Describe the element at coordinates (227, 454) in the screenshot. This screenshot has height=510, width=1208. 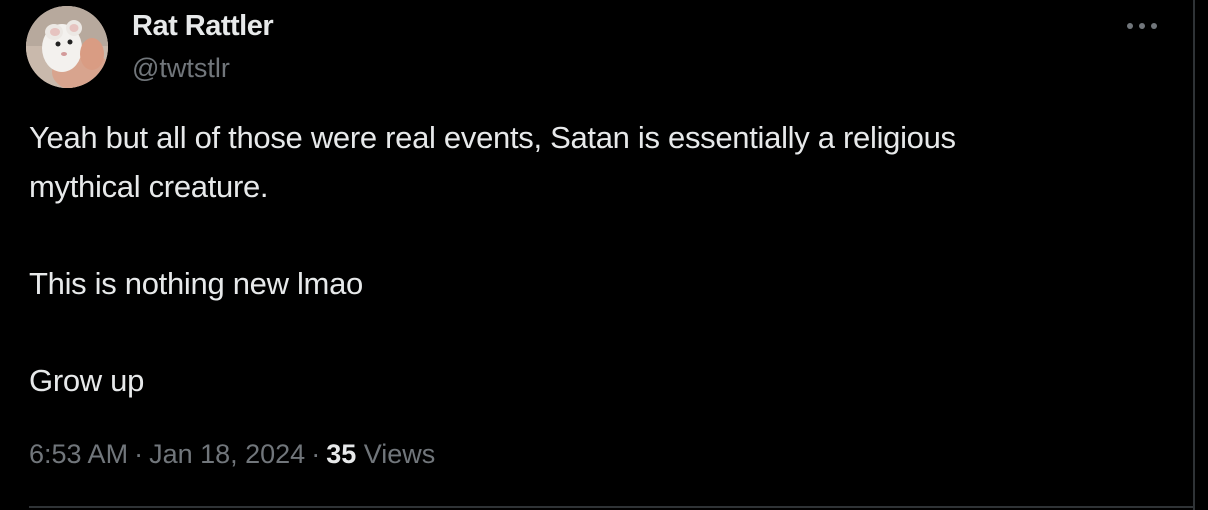
I see `tweet-date: Jan 18, 2024` at that location.